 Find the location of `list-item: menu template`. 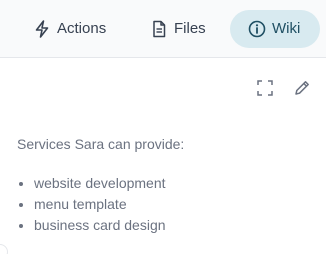

list-item: menu template is located at coordinates (167, 204).